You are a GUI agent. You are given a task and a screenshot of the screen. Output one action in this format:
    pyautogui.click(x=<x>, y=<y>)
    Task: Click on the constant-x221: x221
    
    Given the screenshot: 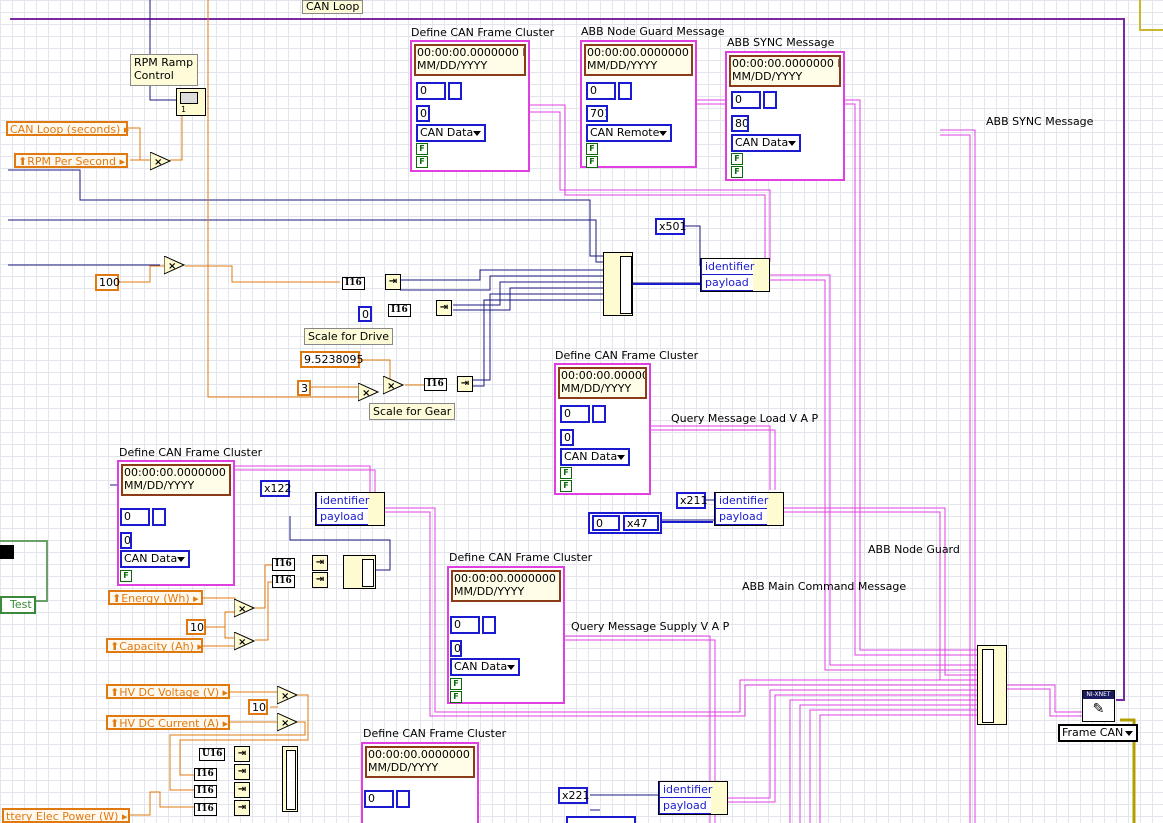 What is the action you would take?
    pyautogui.click(x=574, y=795)
    